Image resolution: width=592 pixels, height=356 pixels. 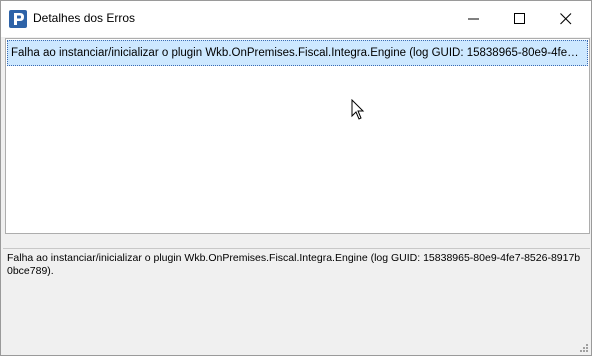 I want to click on minimize-button, so click(x=474, y=19).